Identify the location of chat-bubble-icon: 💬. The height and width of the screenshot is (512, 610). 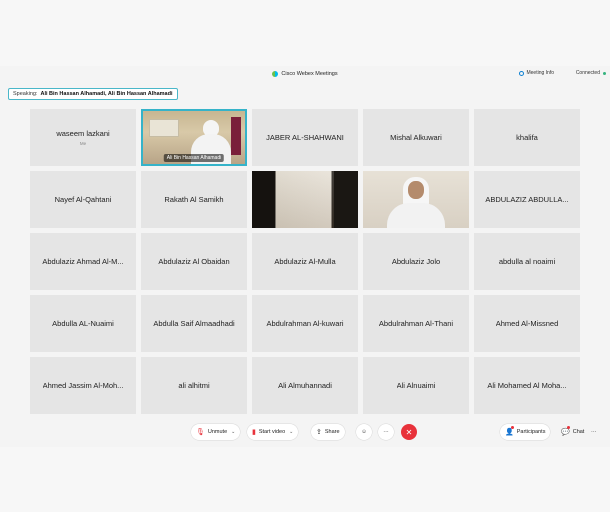
(565, 432).